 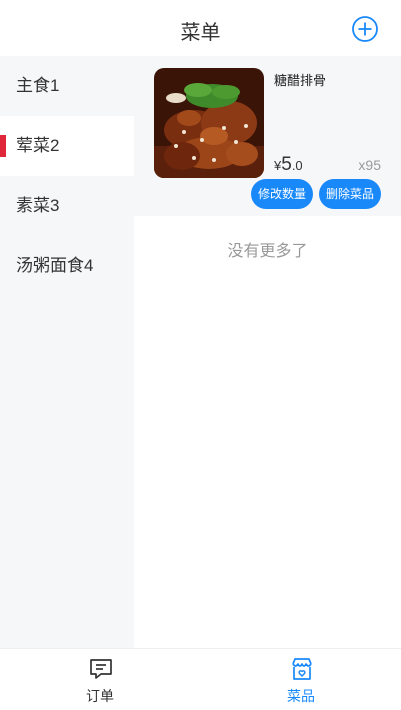 What do you see at coordinates (67, 86) in the screenshot?
I see `sidebar-item-staple: 主食1` at bounding box center [67, 86].